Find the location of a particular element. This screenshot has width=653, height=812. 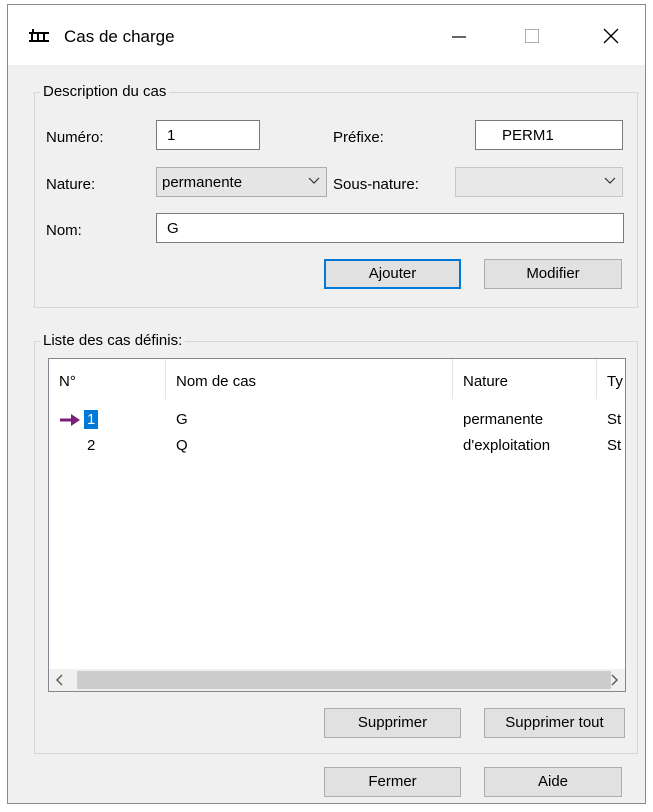

scroll-right-icon is located at coordinates (614, 680).